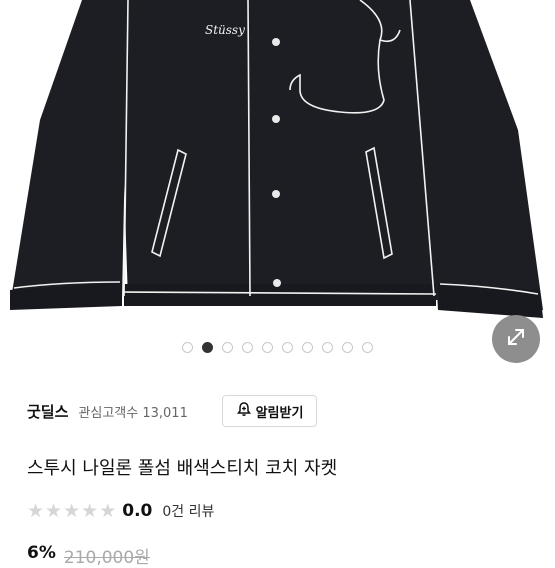 This screenshot has height=568, width=555. I want to click on seller-name: 굿딜스, so click(47, 411).